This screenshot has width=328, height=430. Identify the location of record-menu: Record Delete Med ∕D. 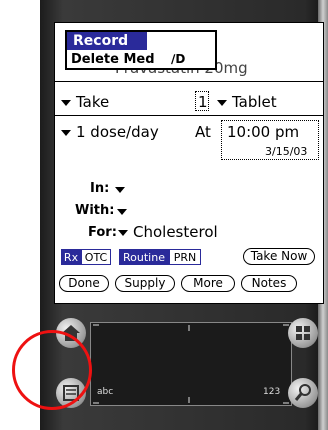
(141, 50).